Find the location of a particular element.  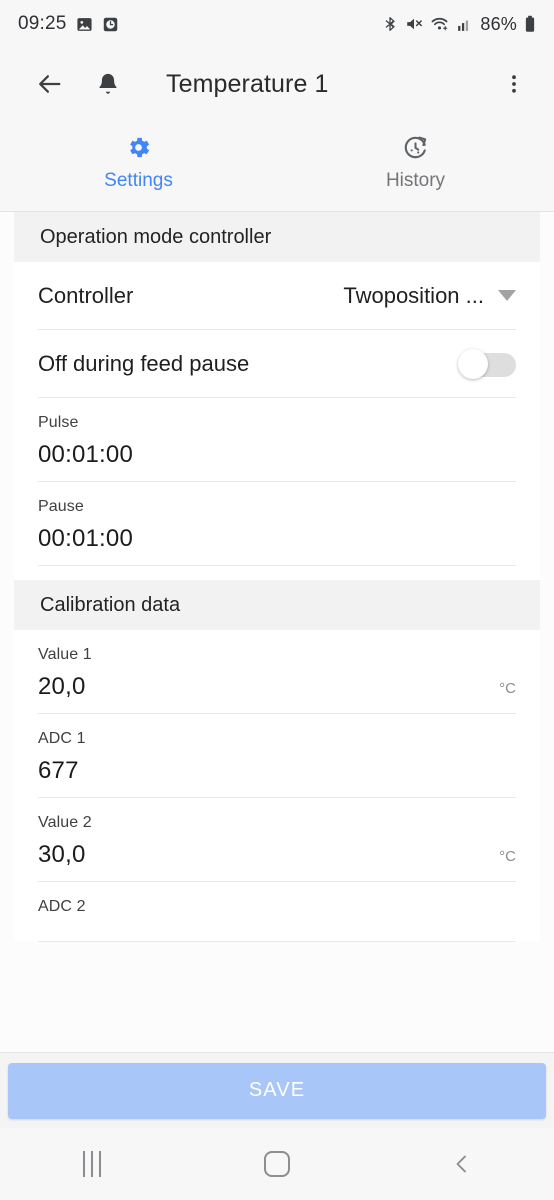

section-header-operation-mode: Operation mode controller is located at coordinates (277, 237).